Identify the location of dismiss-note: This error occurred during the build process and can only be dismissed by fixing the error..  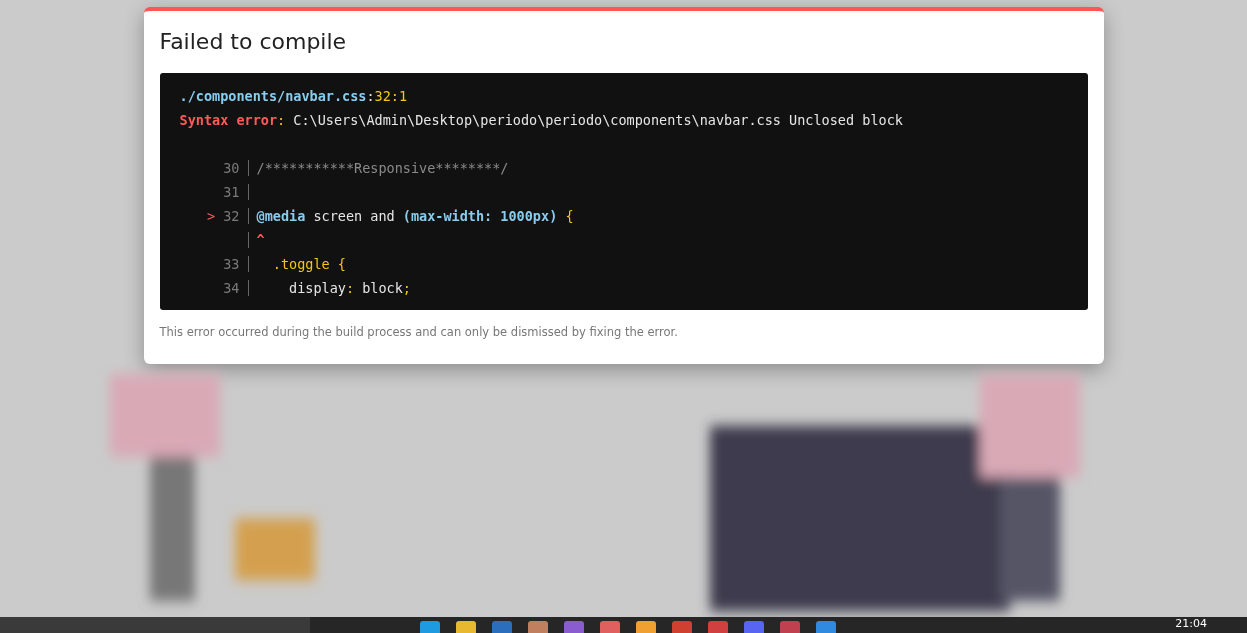
(419, 333).